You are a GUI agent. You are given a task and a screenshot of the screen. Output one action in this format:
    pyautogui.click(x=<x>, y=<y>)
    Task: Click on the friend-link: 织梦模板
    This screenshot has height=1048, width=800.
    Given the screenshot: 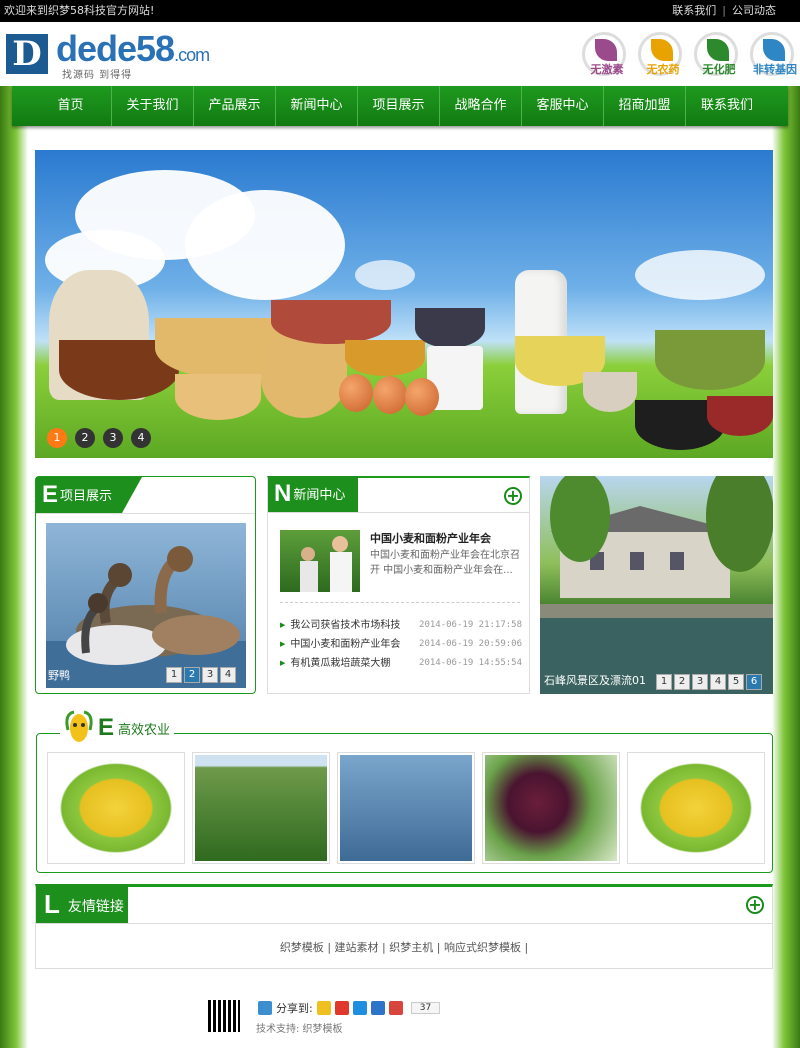 What is the action you would take?
    pyautogui.click(x=302, y=947)
    